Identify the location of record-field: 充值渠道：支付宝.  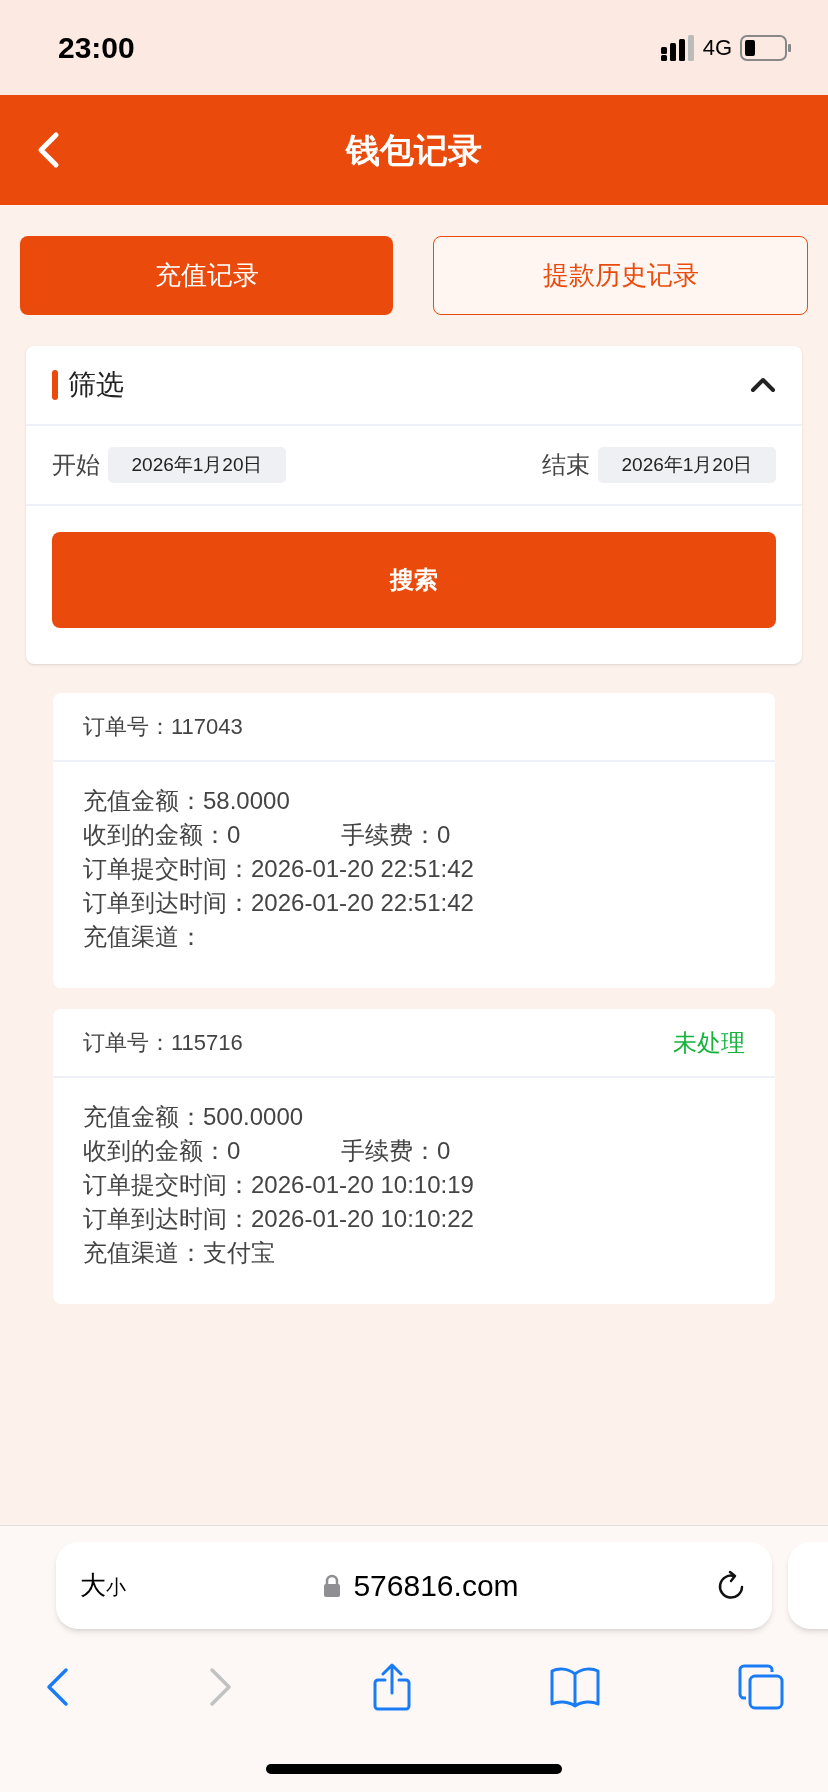
(179, 1253).